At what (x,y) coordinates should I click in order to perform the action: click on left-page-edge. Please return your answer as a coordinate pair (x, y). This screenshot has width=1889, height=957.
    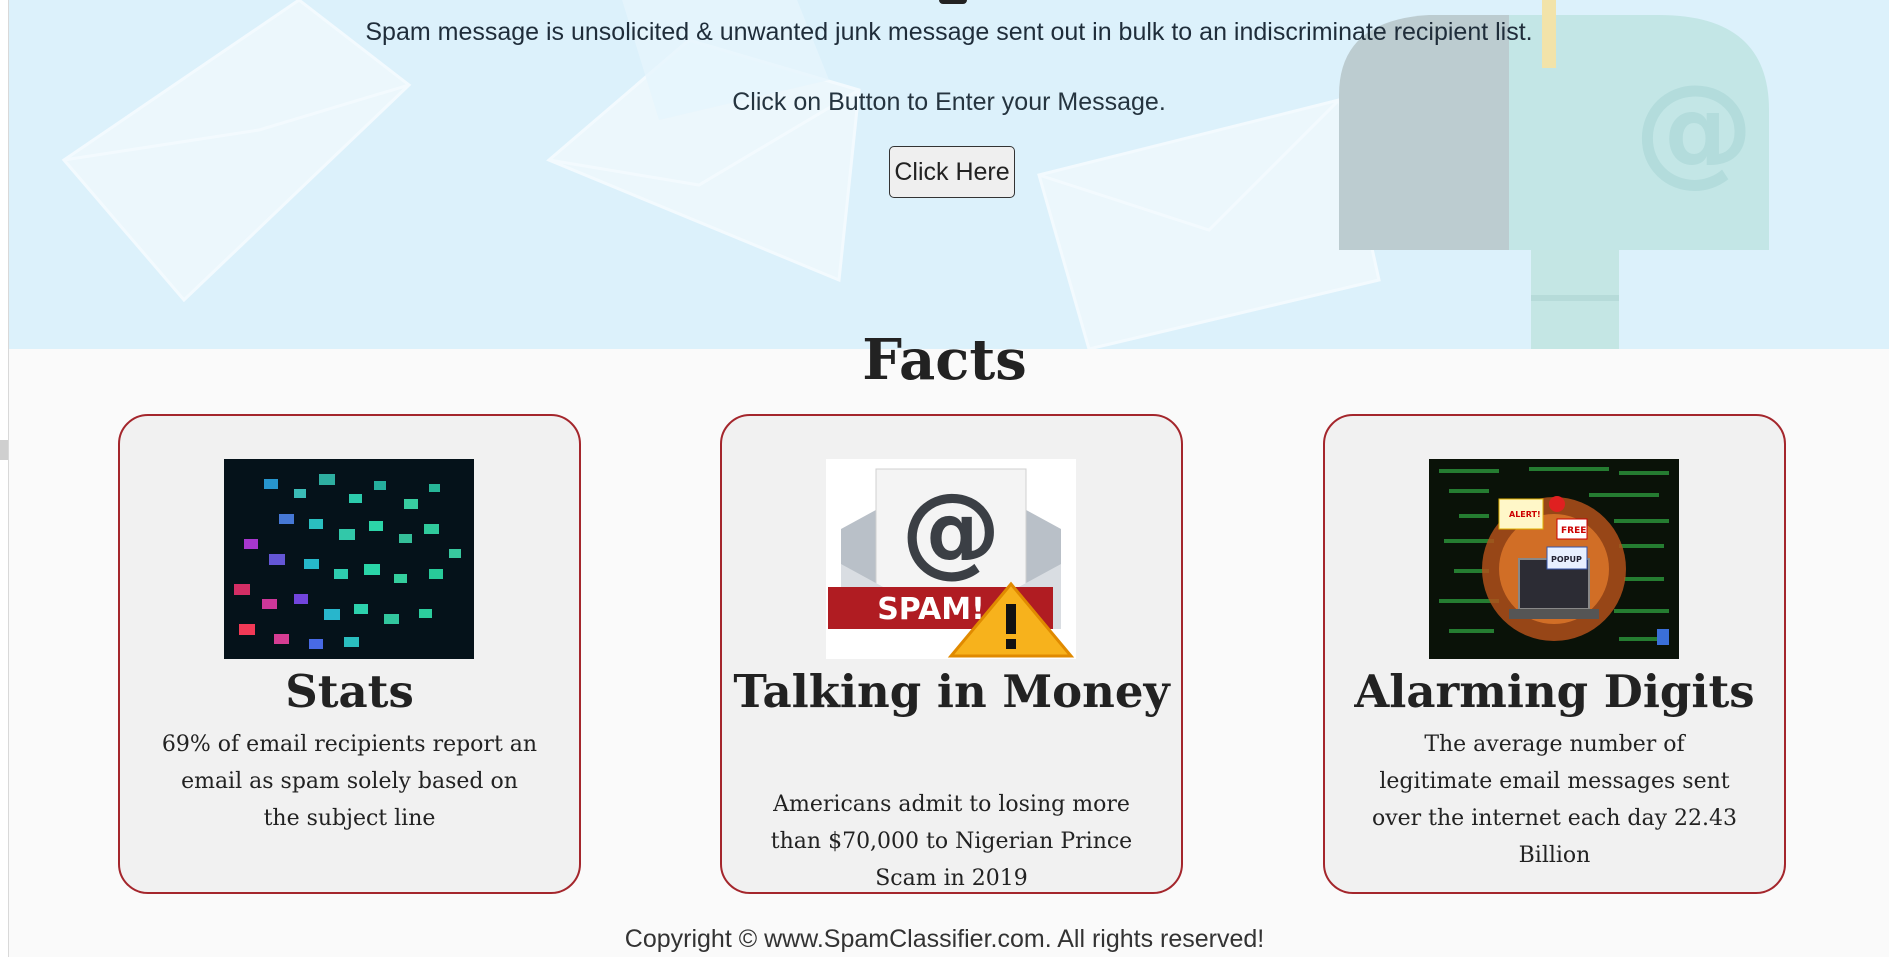
    Looking at the image, I should click on (4, 478).